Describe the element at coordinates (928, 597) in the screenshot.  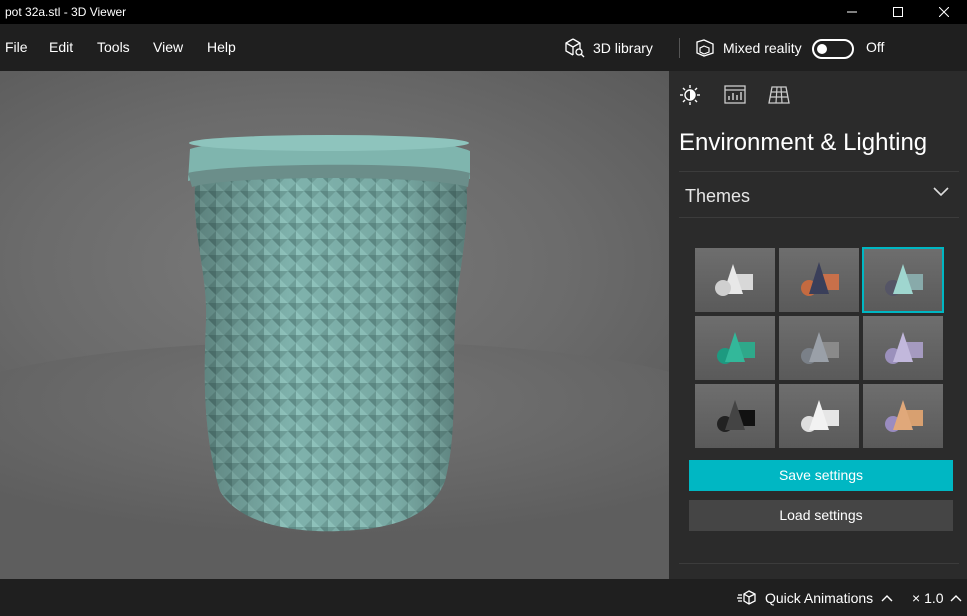
I see `animation-speed-label: × 1.0` at that location.